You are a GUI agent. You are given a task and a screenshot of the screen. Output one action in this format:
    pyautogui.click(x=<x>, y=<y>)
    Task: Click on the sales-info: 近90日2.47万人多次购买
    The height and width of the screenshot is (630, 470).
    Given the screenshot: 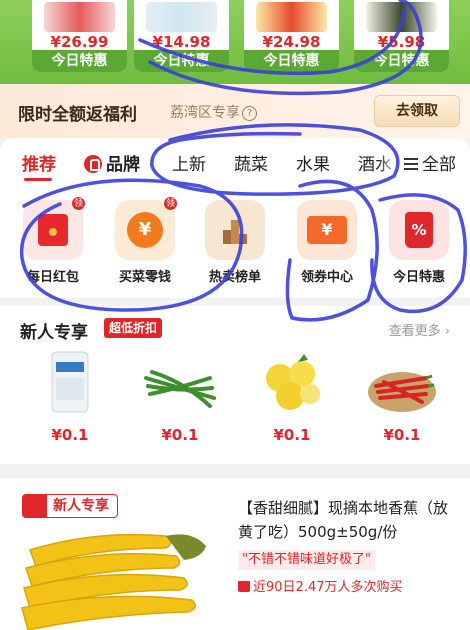 What is the action you would take?
    pyautogui.click(x=320, y=585)
    